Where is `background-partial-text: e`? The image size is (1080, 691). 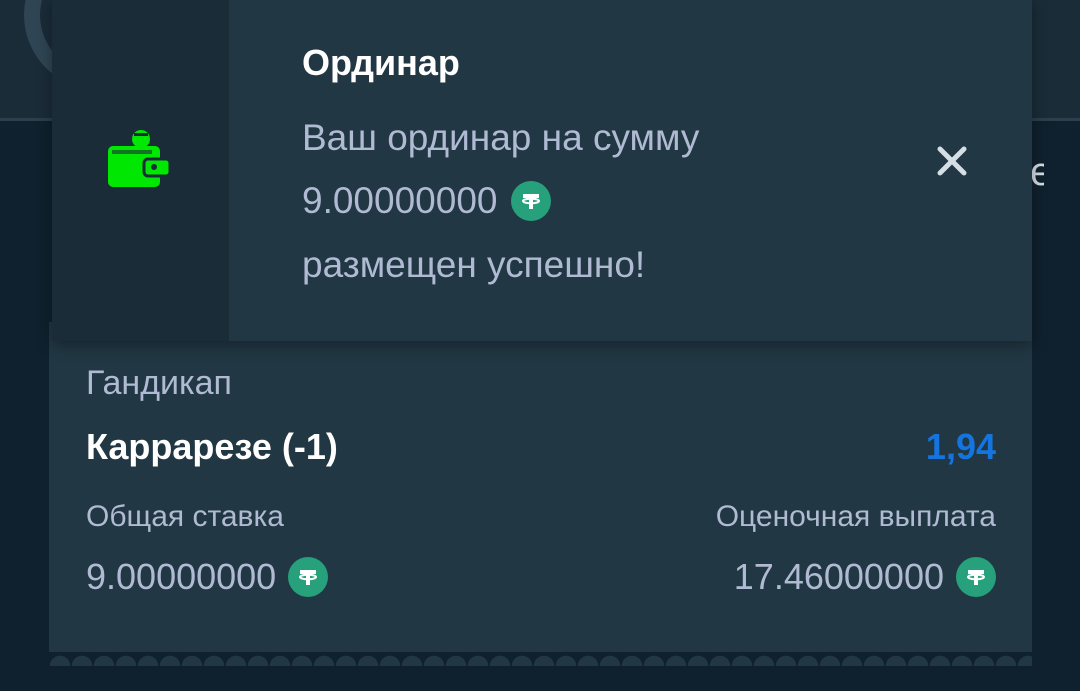 background-partial-text: e is located at coordinates (1037, 172).